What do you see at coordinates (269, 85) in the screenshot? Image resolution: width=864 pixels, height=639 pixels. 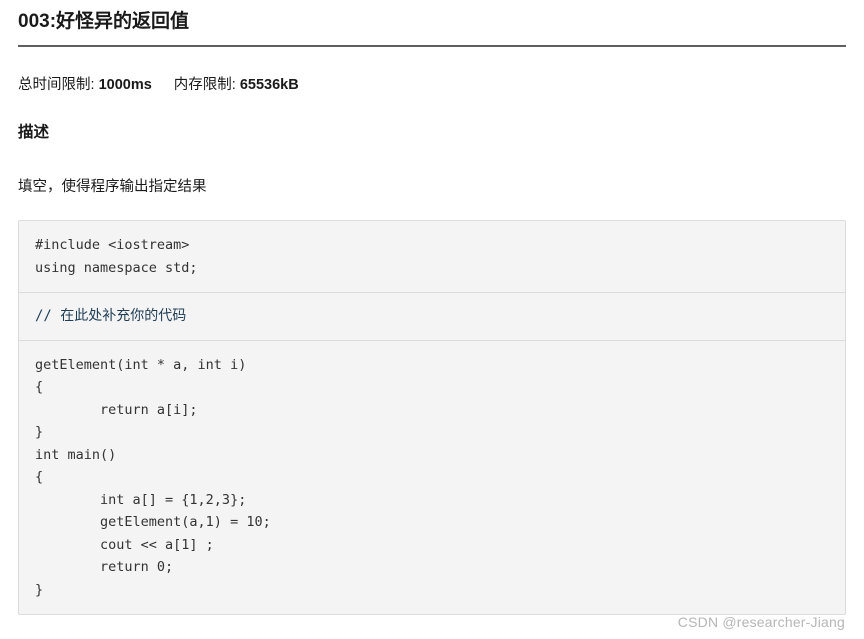 I see `memory-limit-value: 65536kB` at bounding box center [269, 85].